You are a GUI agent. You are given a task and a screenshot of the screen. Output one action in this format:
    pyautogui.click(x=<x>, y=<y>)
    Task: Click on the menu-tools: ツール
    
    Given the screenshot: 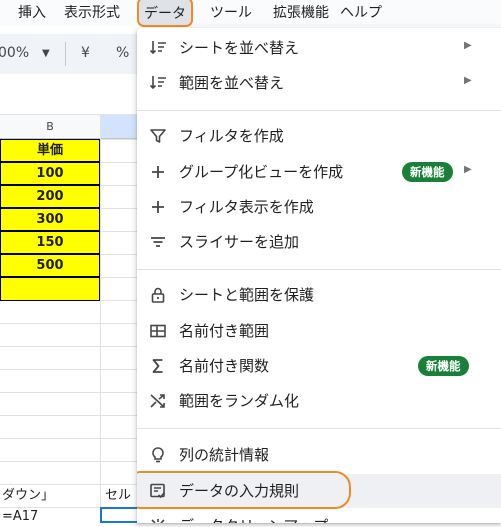 What is the action you would take?
    pyautogui.click(x=231, y=13)
    